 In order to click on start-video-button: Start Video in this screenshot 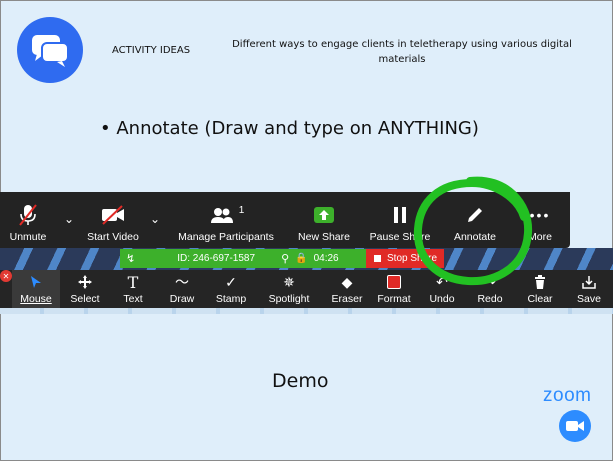, I will do `click(113, 220)`.